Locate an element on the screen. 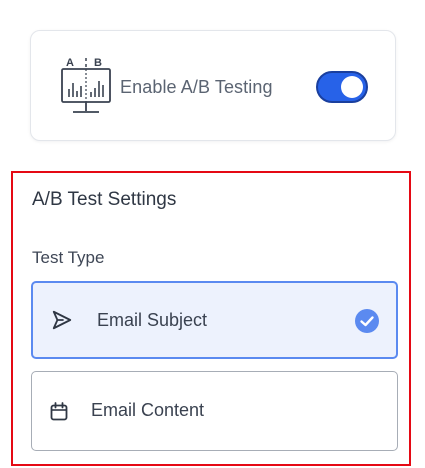  test-type-label: Test Type is located at coordinates (68, 257).